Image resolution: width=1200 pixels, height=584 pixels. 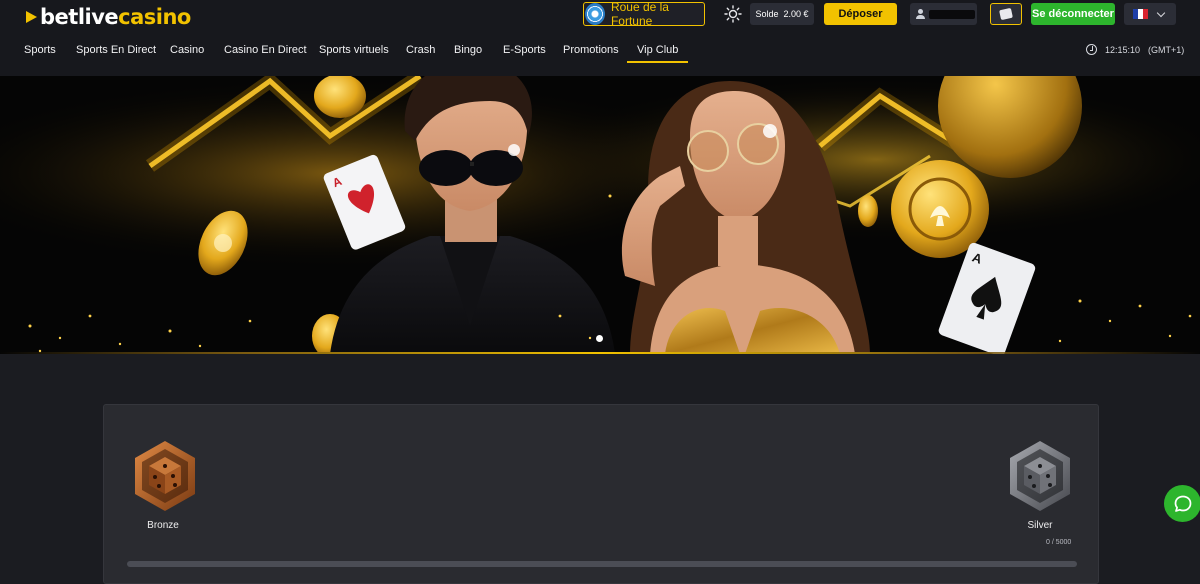 What do you see at coordinates (602, 564) in the screenshot?
I see `vip-progress-bar` at bounding box center [602, 564].